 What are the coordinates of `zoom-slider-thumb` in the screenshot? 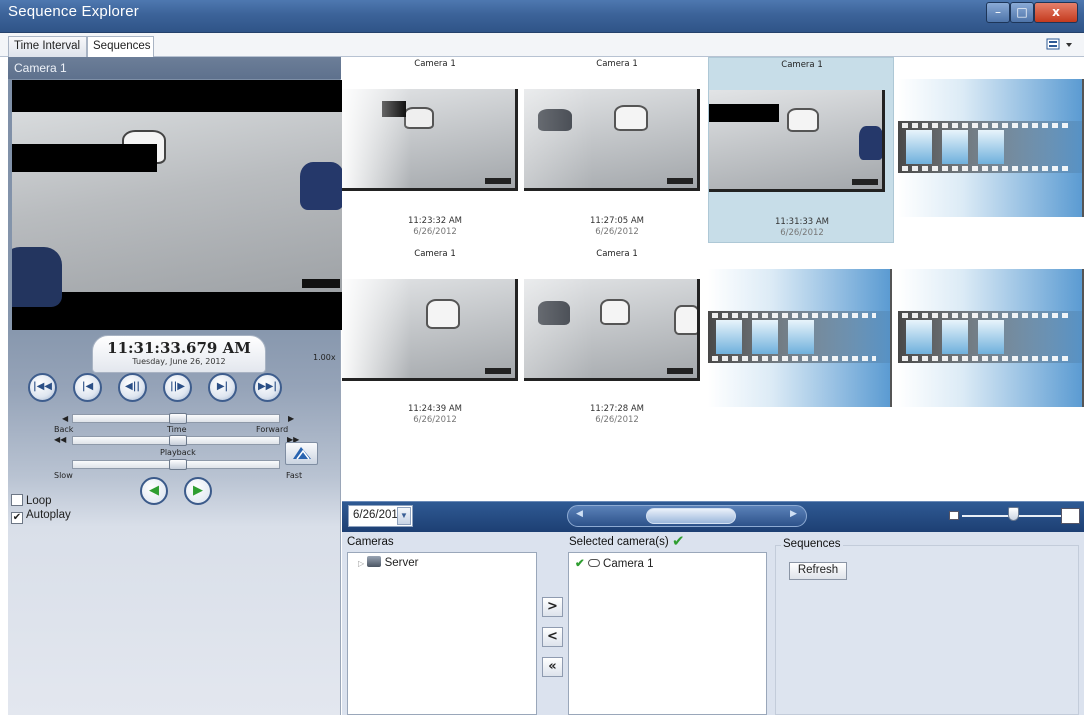 It's located at (1013, 514).